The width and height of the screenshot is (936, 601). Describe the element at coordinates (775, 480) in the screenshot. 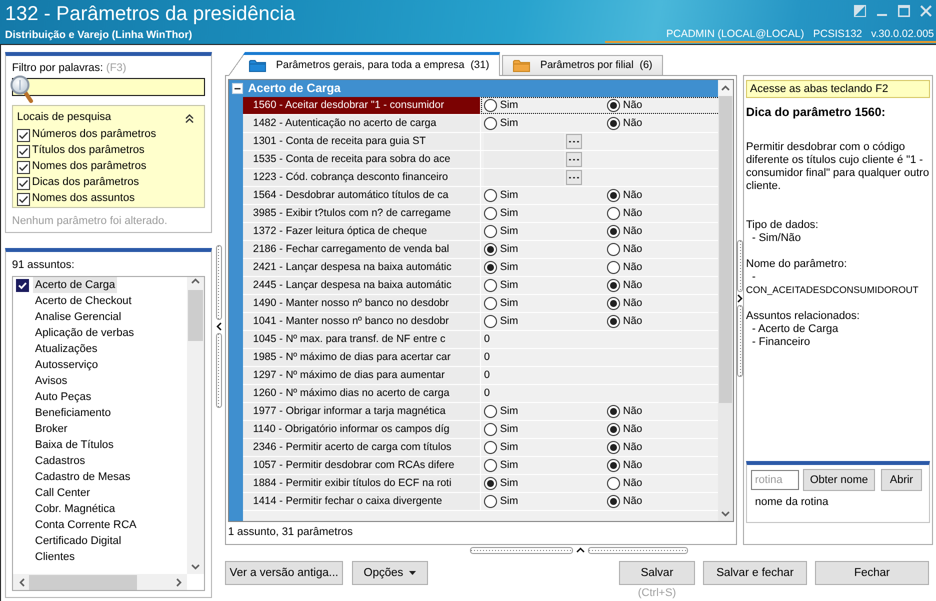

I see `routine-field: rotina` at that location.